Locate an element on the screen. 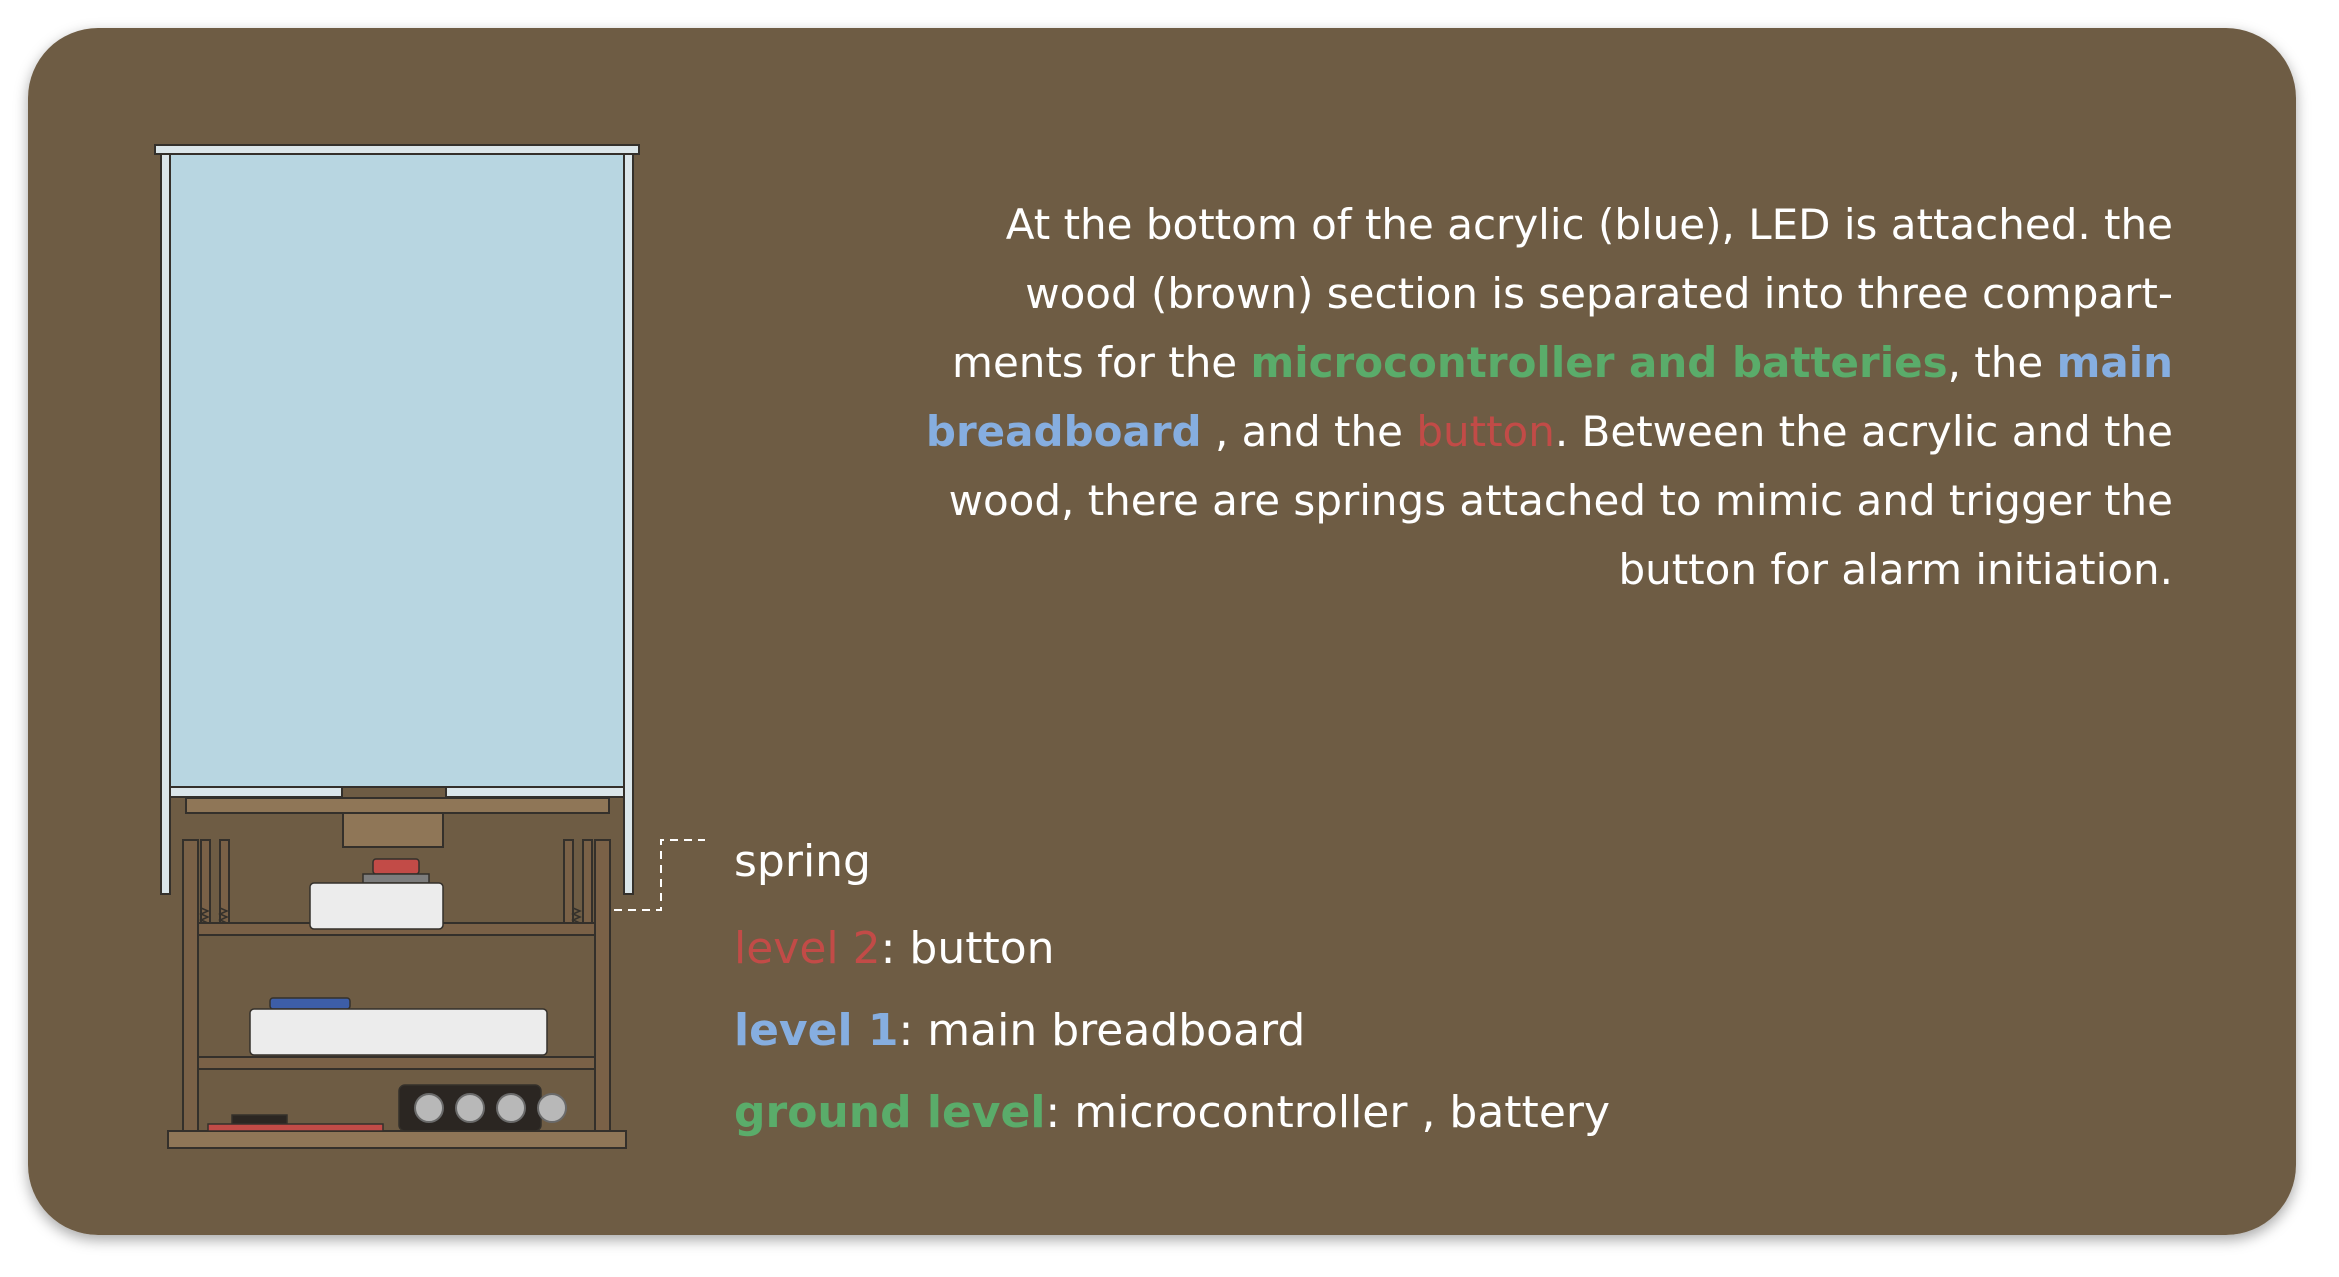  acrylic-panel-icon is located at coordinates (397, 470).